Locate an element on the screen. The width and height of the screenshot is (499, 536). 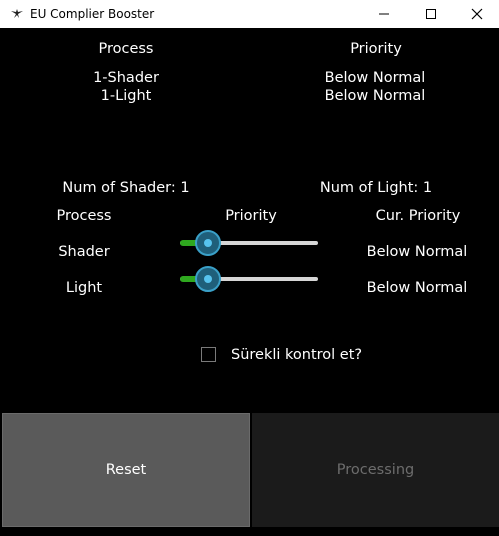
light-priority-slider is located at coordinates (250, 279).